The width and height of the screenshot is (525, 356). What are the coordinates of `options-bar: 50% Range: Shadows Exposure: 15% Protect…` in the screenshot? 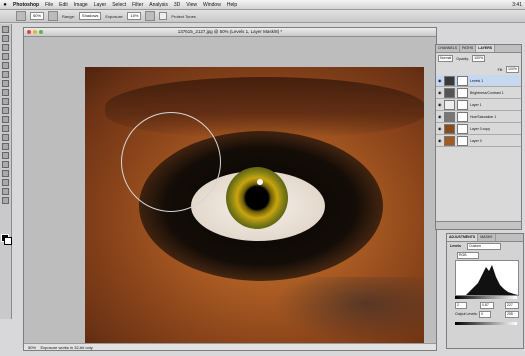 It's located at (262, 16).